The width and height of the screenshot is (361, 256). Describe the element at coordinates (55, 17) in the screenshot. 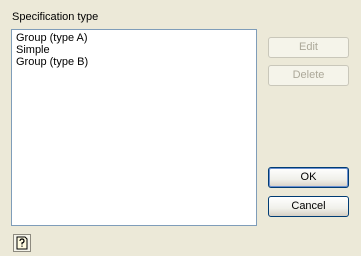

I see `specification-type-label: Specification type` at that location.